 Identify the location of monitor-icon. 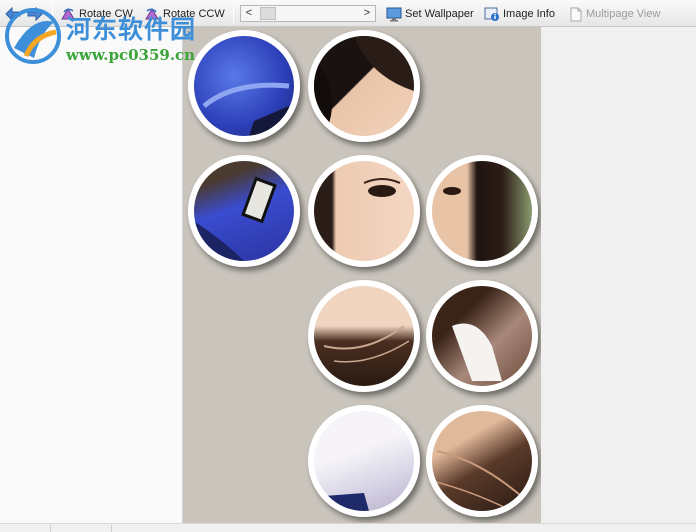
(394, 14).